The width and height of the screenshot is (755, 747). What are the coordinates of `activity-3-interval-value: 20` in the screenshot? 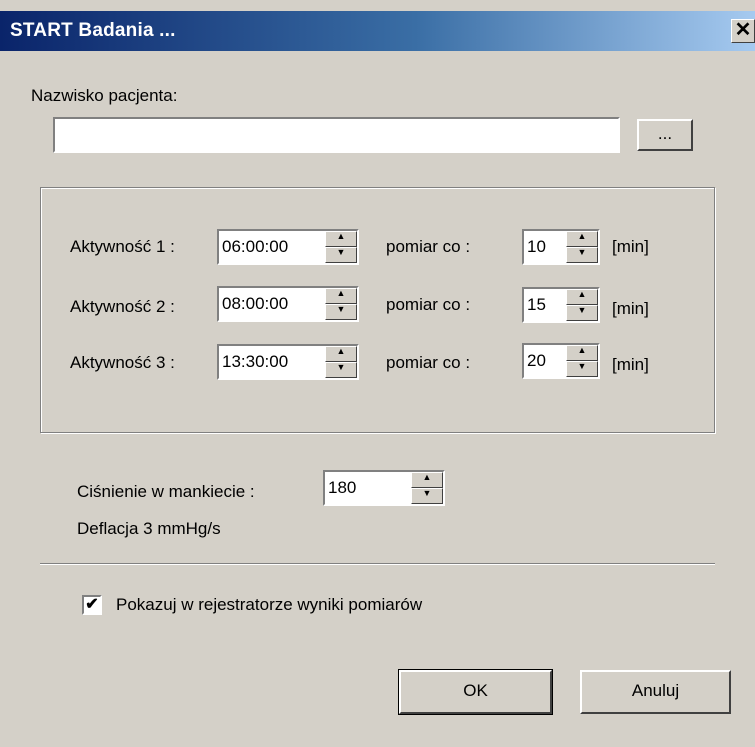 It's located at (536, 360).